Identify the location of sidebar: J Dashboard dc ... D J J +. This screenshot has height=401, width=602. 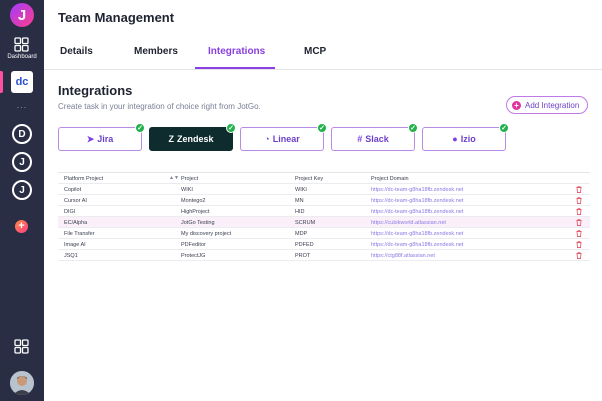
(22, 200).